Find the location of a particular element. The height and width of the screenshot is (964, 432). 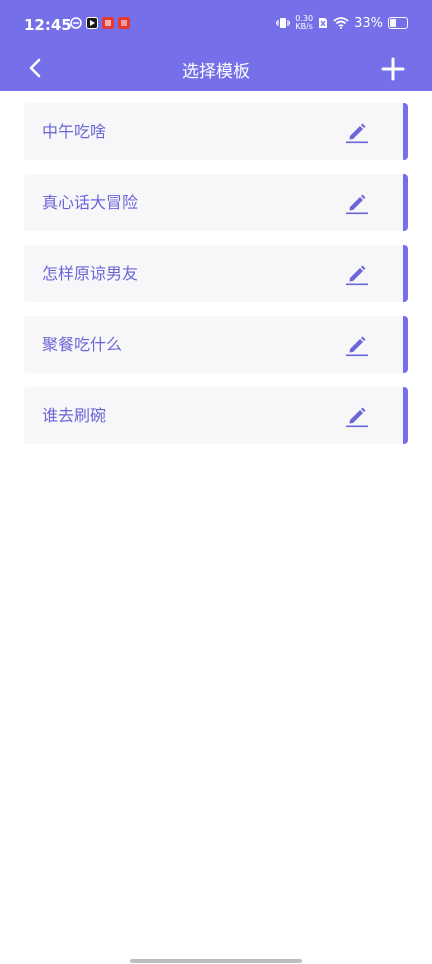

home-indicator is located at coordinates (216, 961).